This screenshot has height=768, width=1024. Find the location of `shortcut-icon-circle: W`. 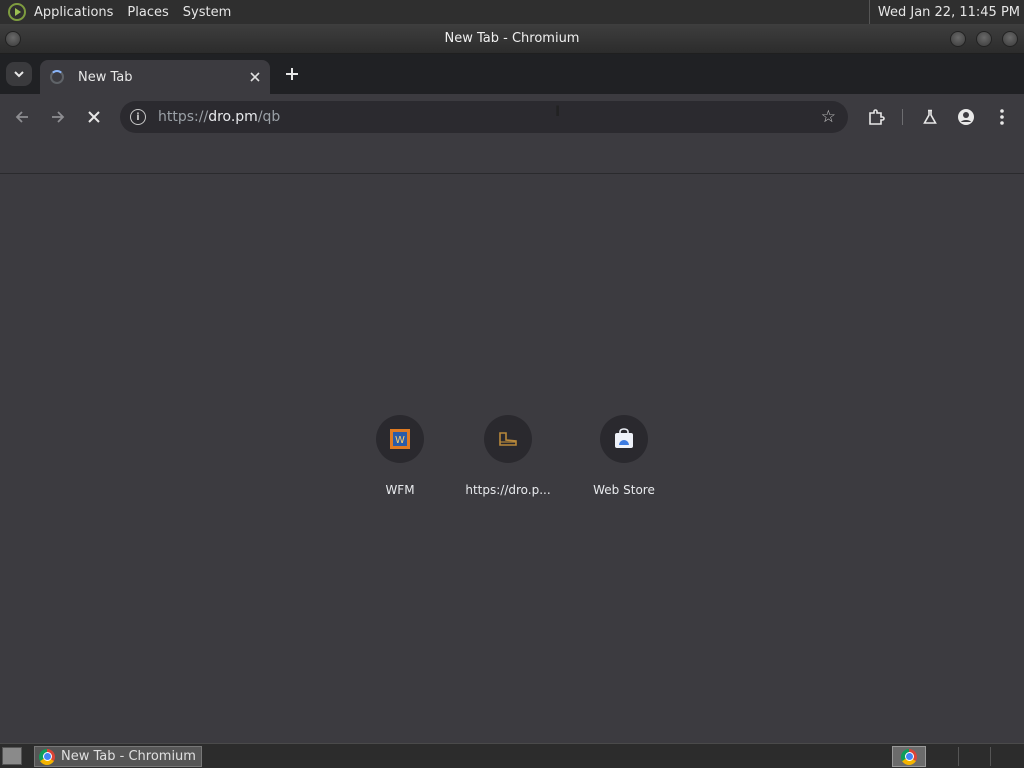

shortcut-icon-circle: W is located at coordinates (400, 439).